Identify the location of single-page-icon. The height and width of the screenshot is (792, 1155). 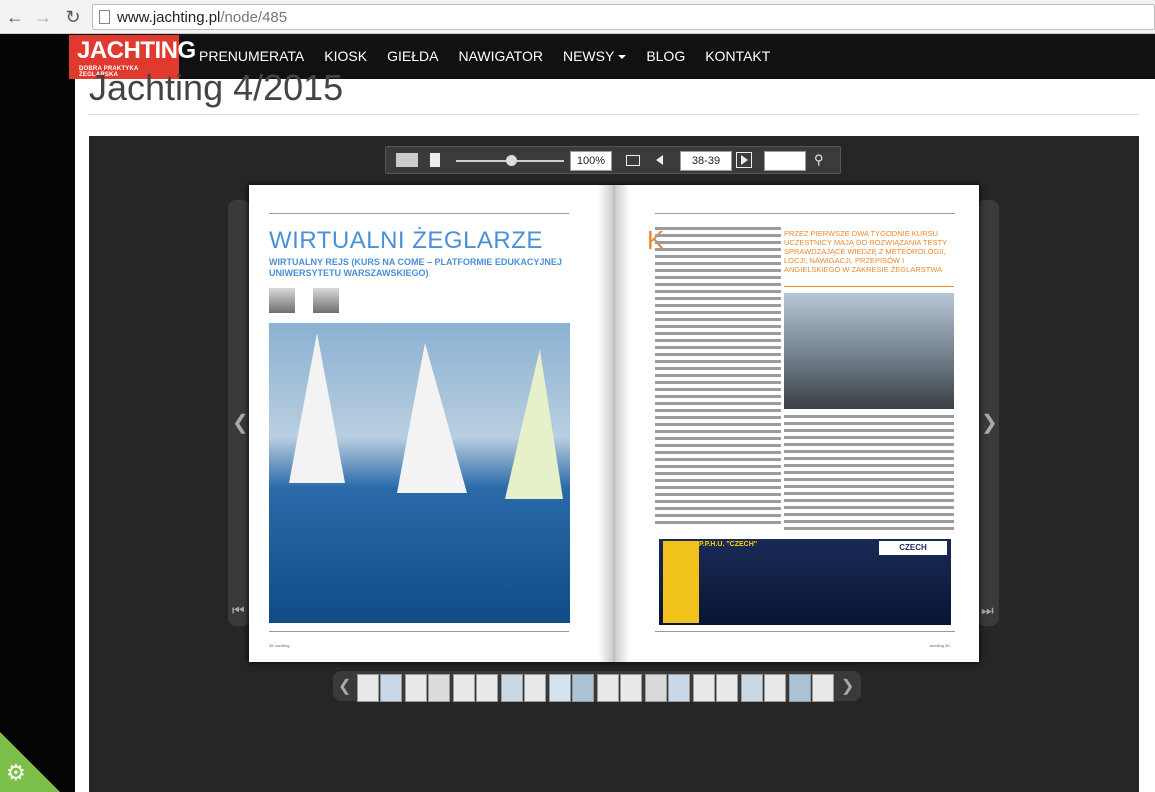
(435, 160).